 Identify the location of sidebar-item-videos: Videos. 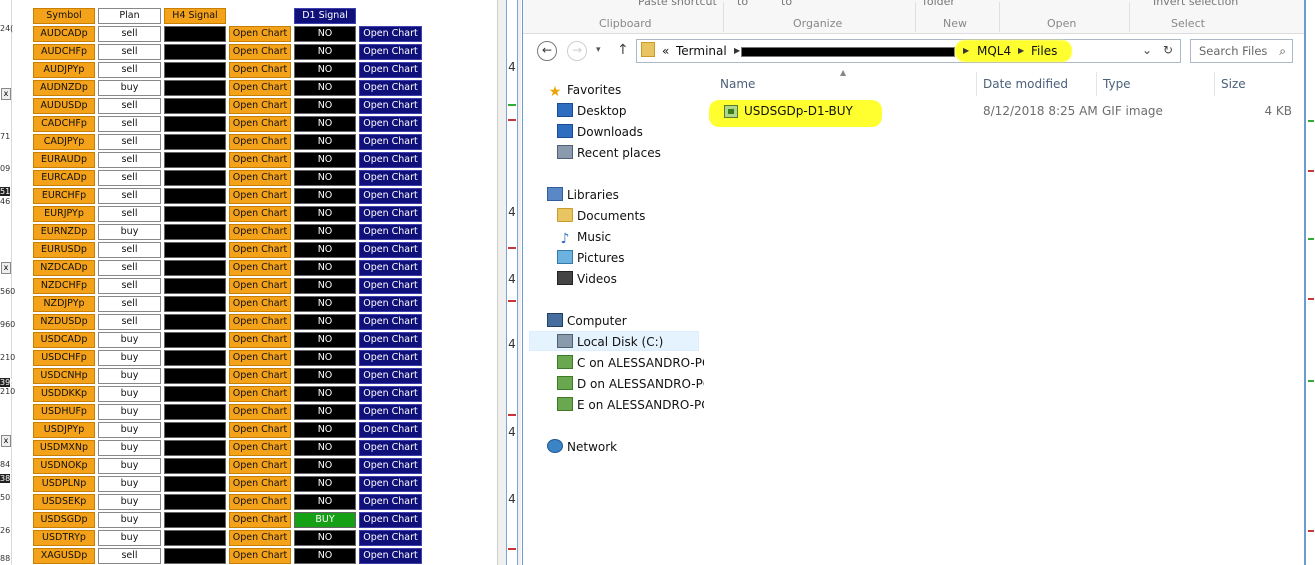
(587, 279).